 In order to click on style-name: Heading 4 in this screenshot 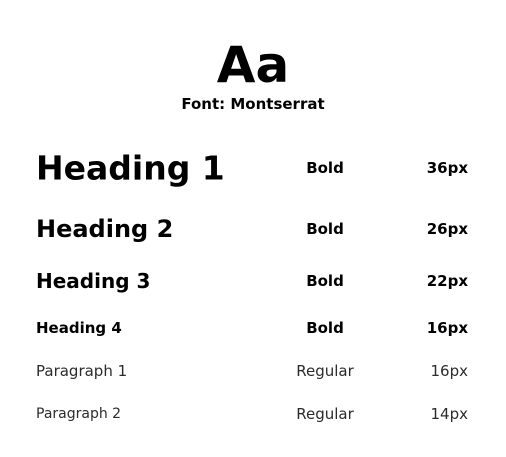, I will do `click(79, 328)`.